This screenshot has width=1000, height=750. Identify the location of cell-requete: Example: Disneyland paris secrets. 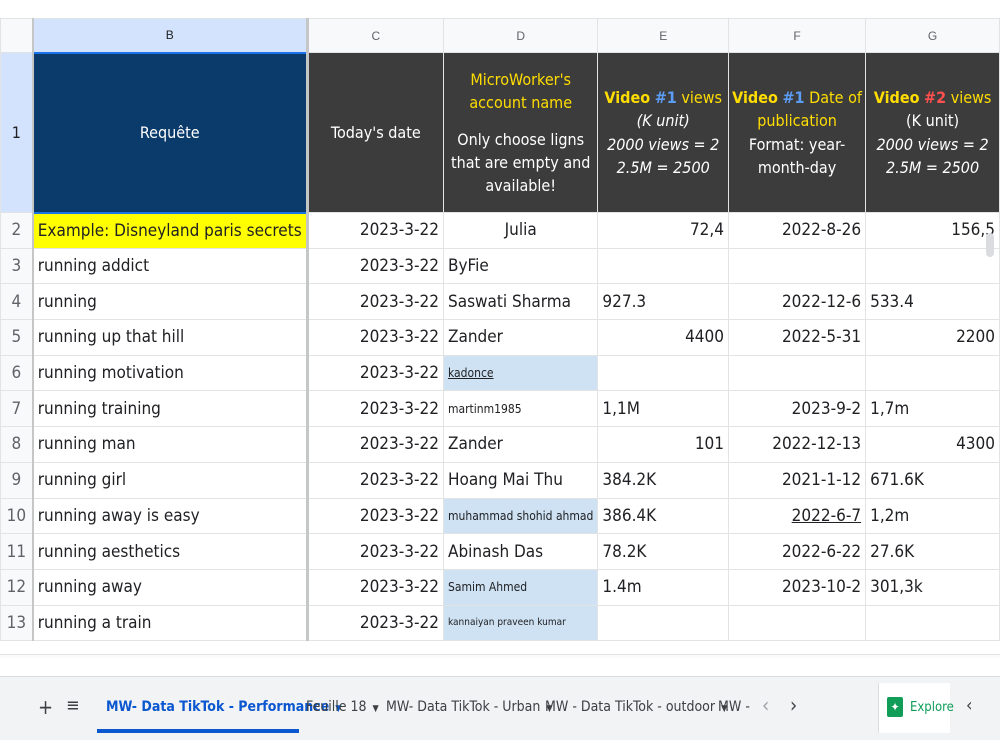
(170, 230).